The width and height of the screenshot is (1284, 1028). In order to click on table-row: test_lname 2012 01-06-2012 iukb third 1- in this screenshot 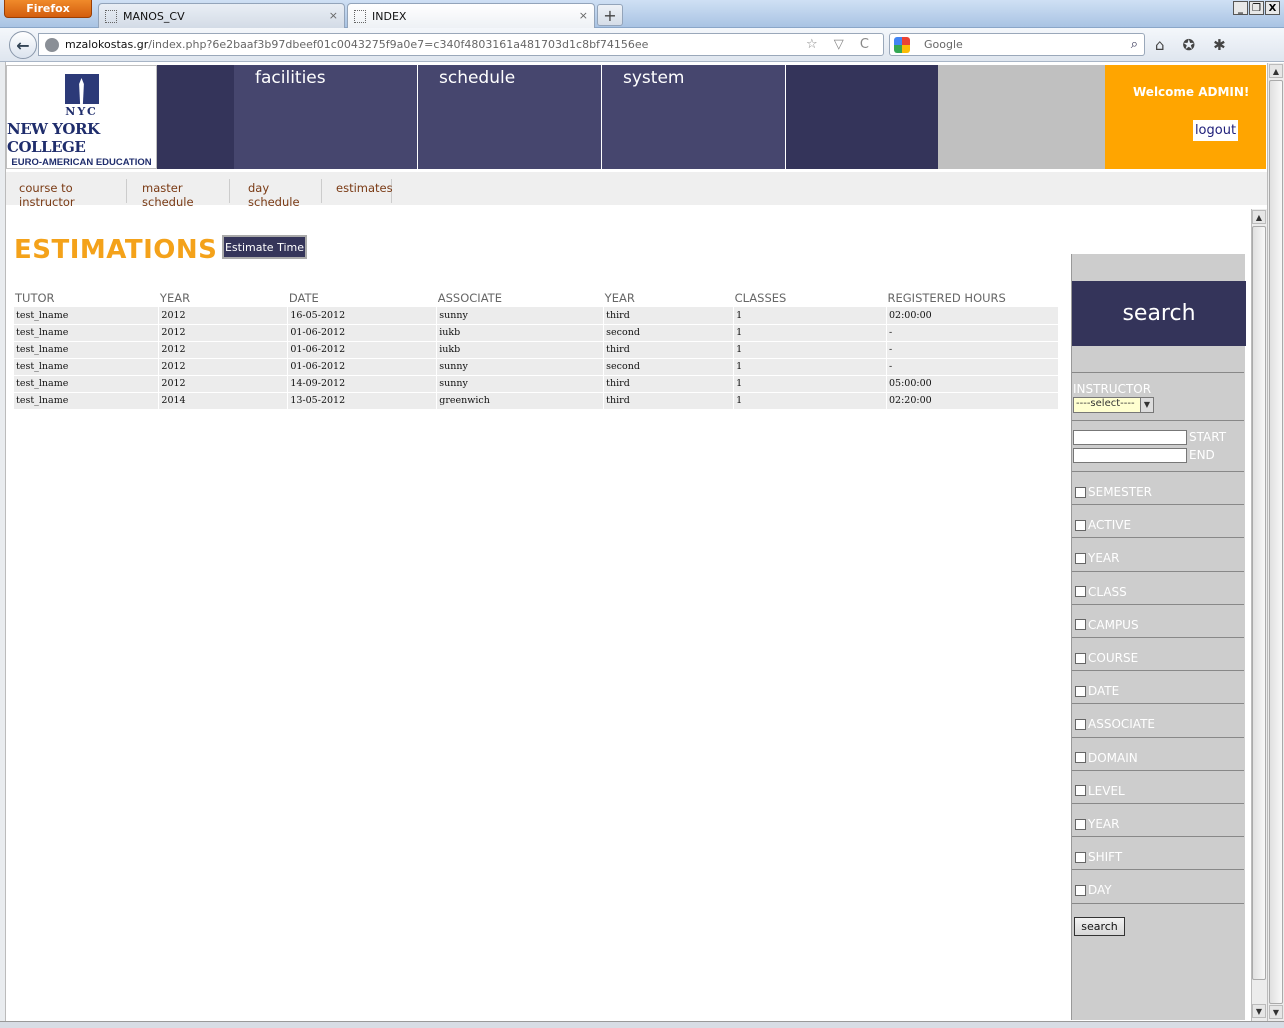, I will do `click(536, 350)`.